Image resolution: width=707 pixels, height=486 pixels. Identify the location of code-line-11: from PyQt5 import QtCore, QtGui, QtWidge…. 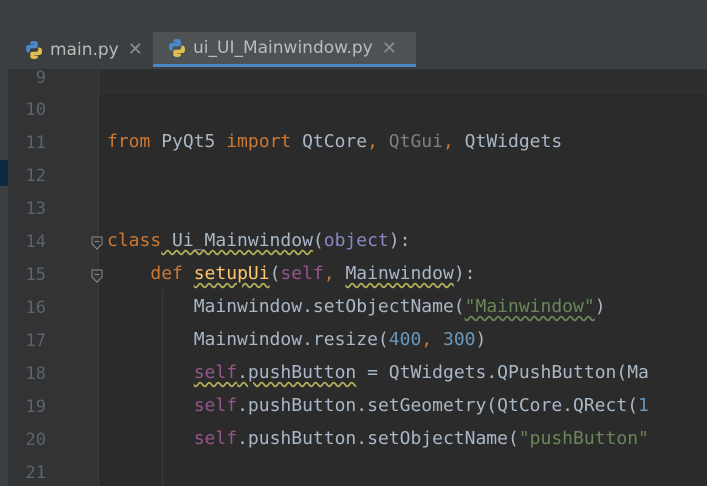
(334, 141).